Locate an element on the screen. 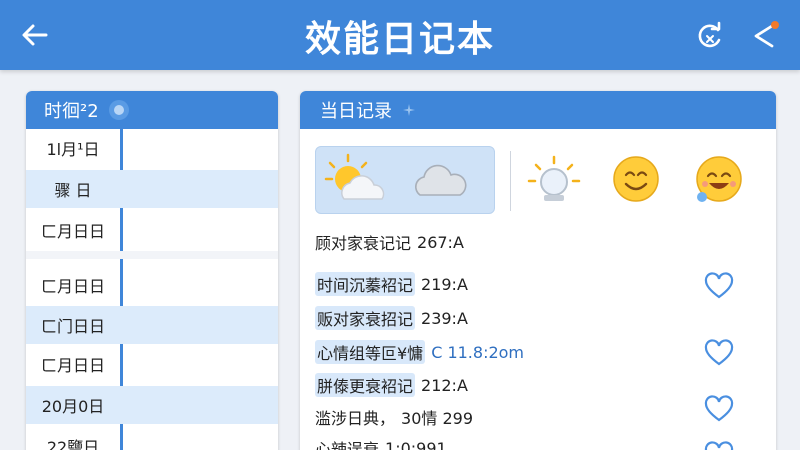 The image size is (800, 450). timeline-date-row: 1l月¹日 is located at coordinates (152, 148).